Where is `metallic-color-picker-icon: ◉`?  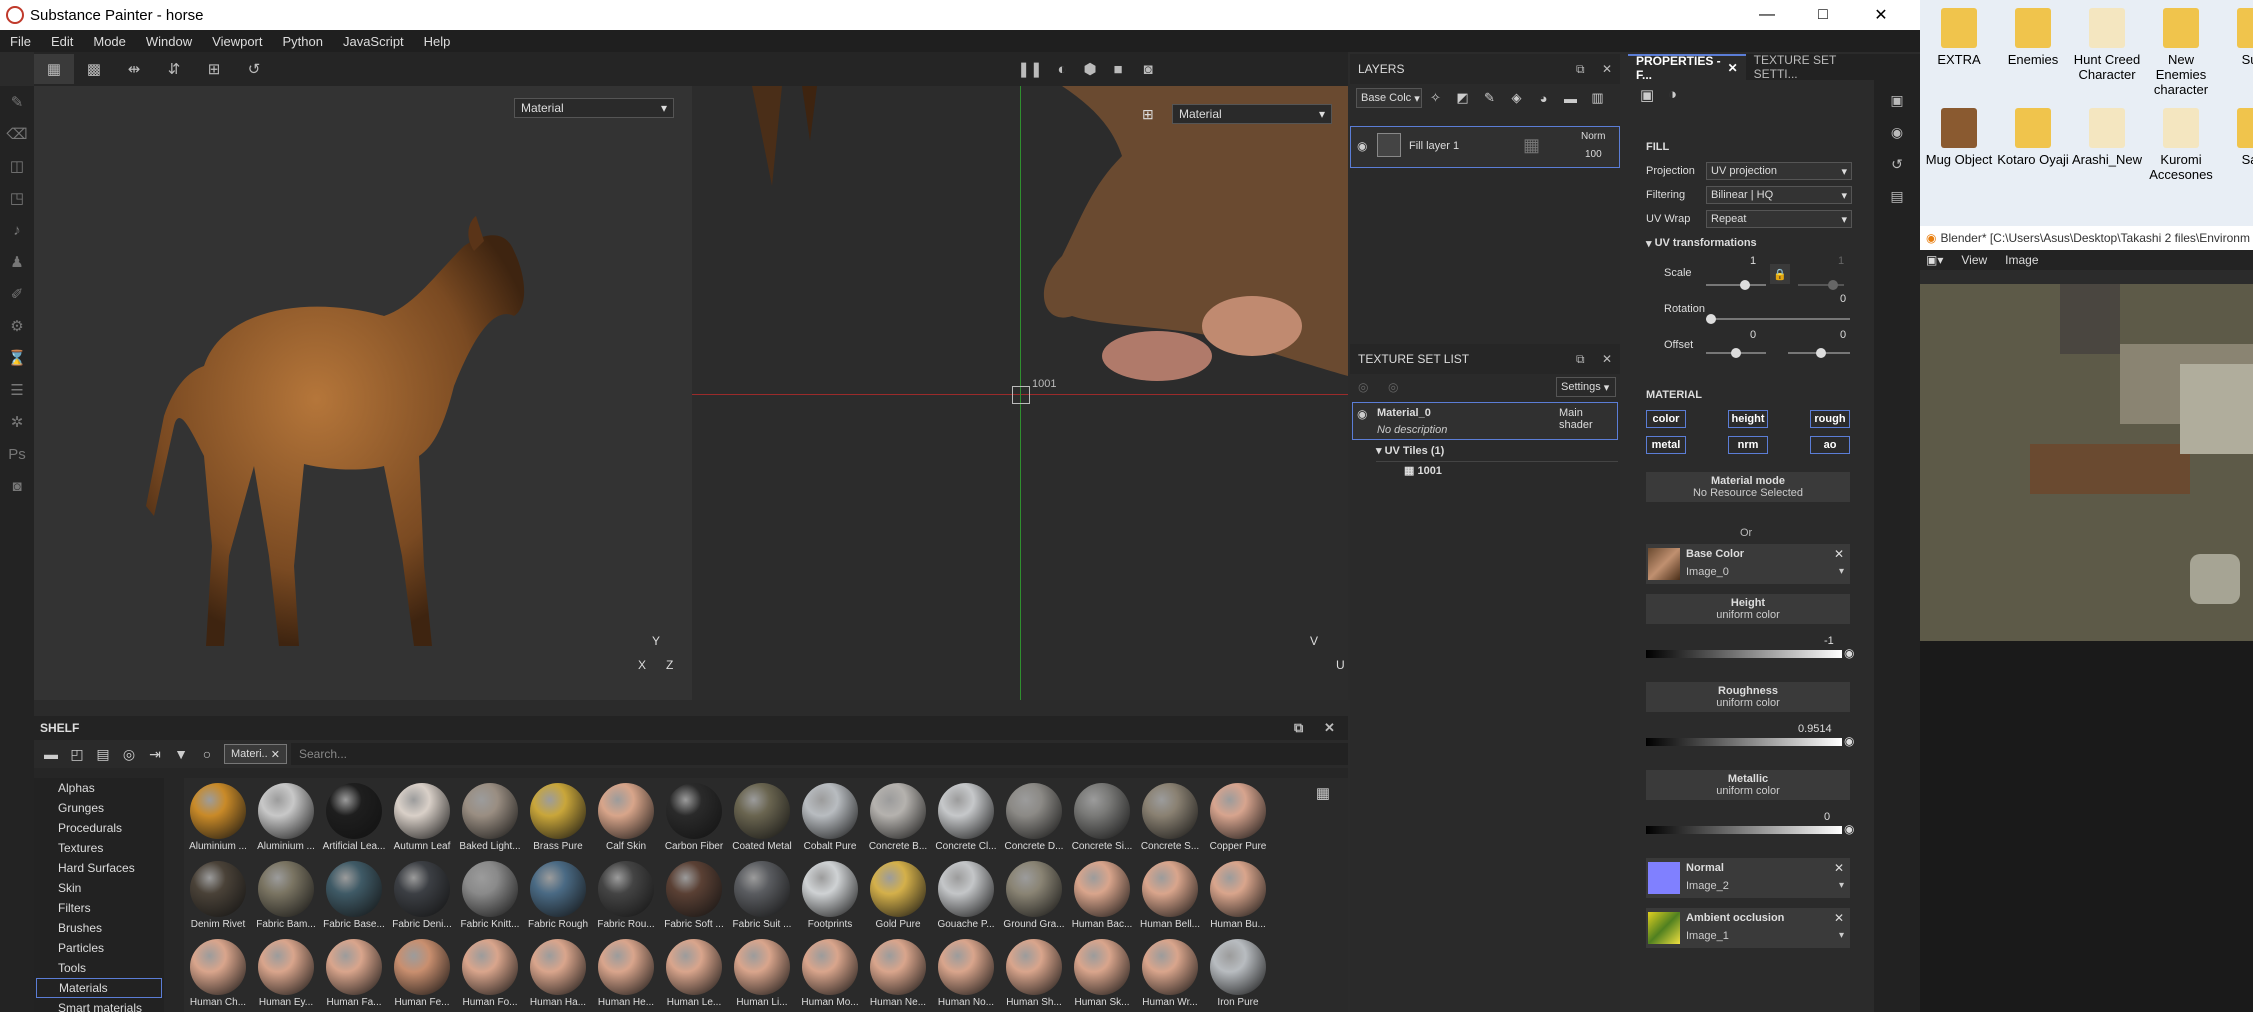 metallic-color-picker-icon: ◉ is located at coordinates (1849, 829).